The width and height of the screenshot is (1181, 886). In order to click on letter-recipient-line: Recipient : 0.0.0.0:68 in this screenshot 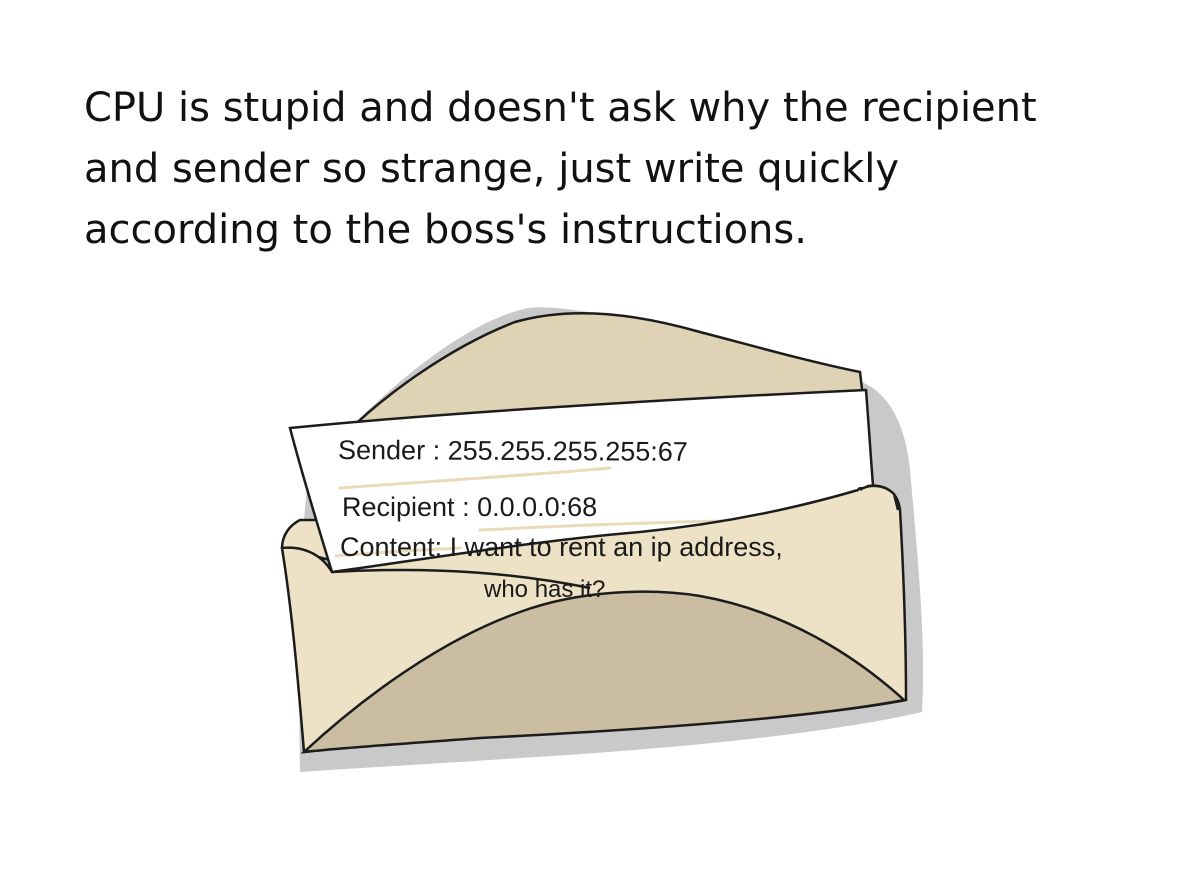, I will do `click(469, 507)`.